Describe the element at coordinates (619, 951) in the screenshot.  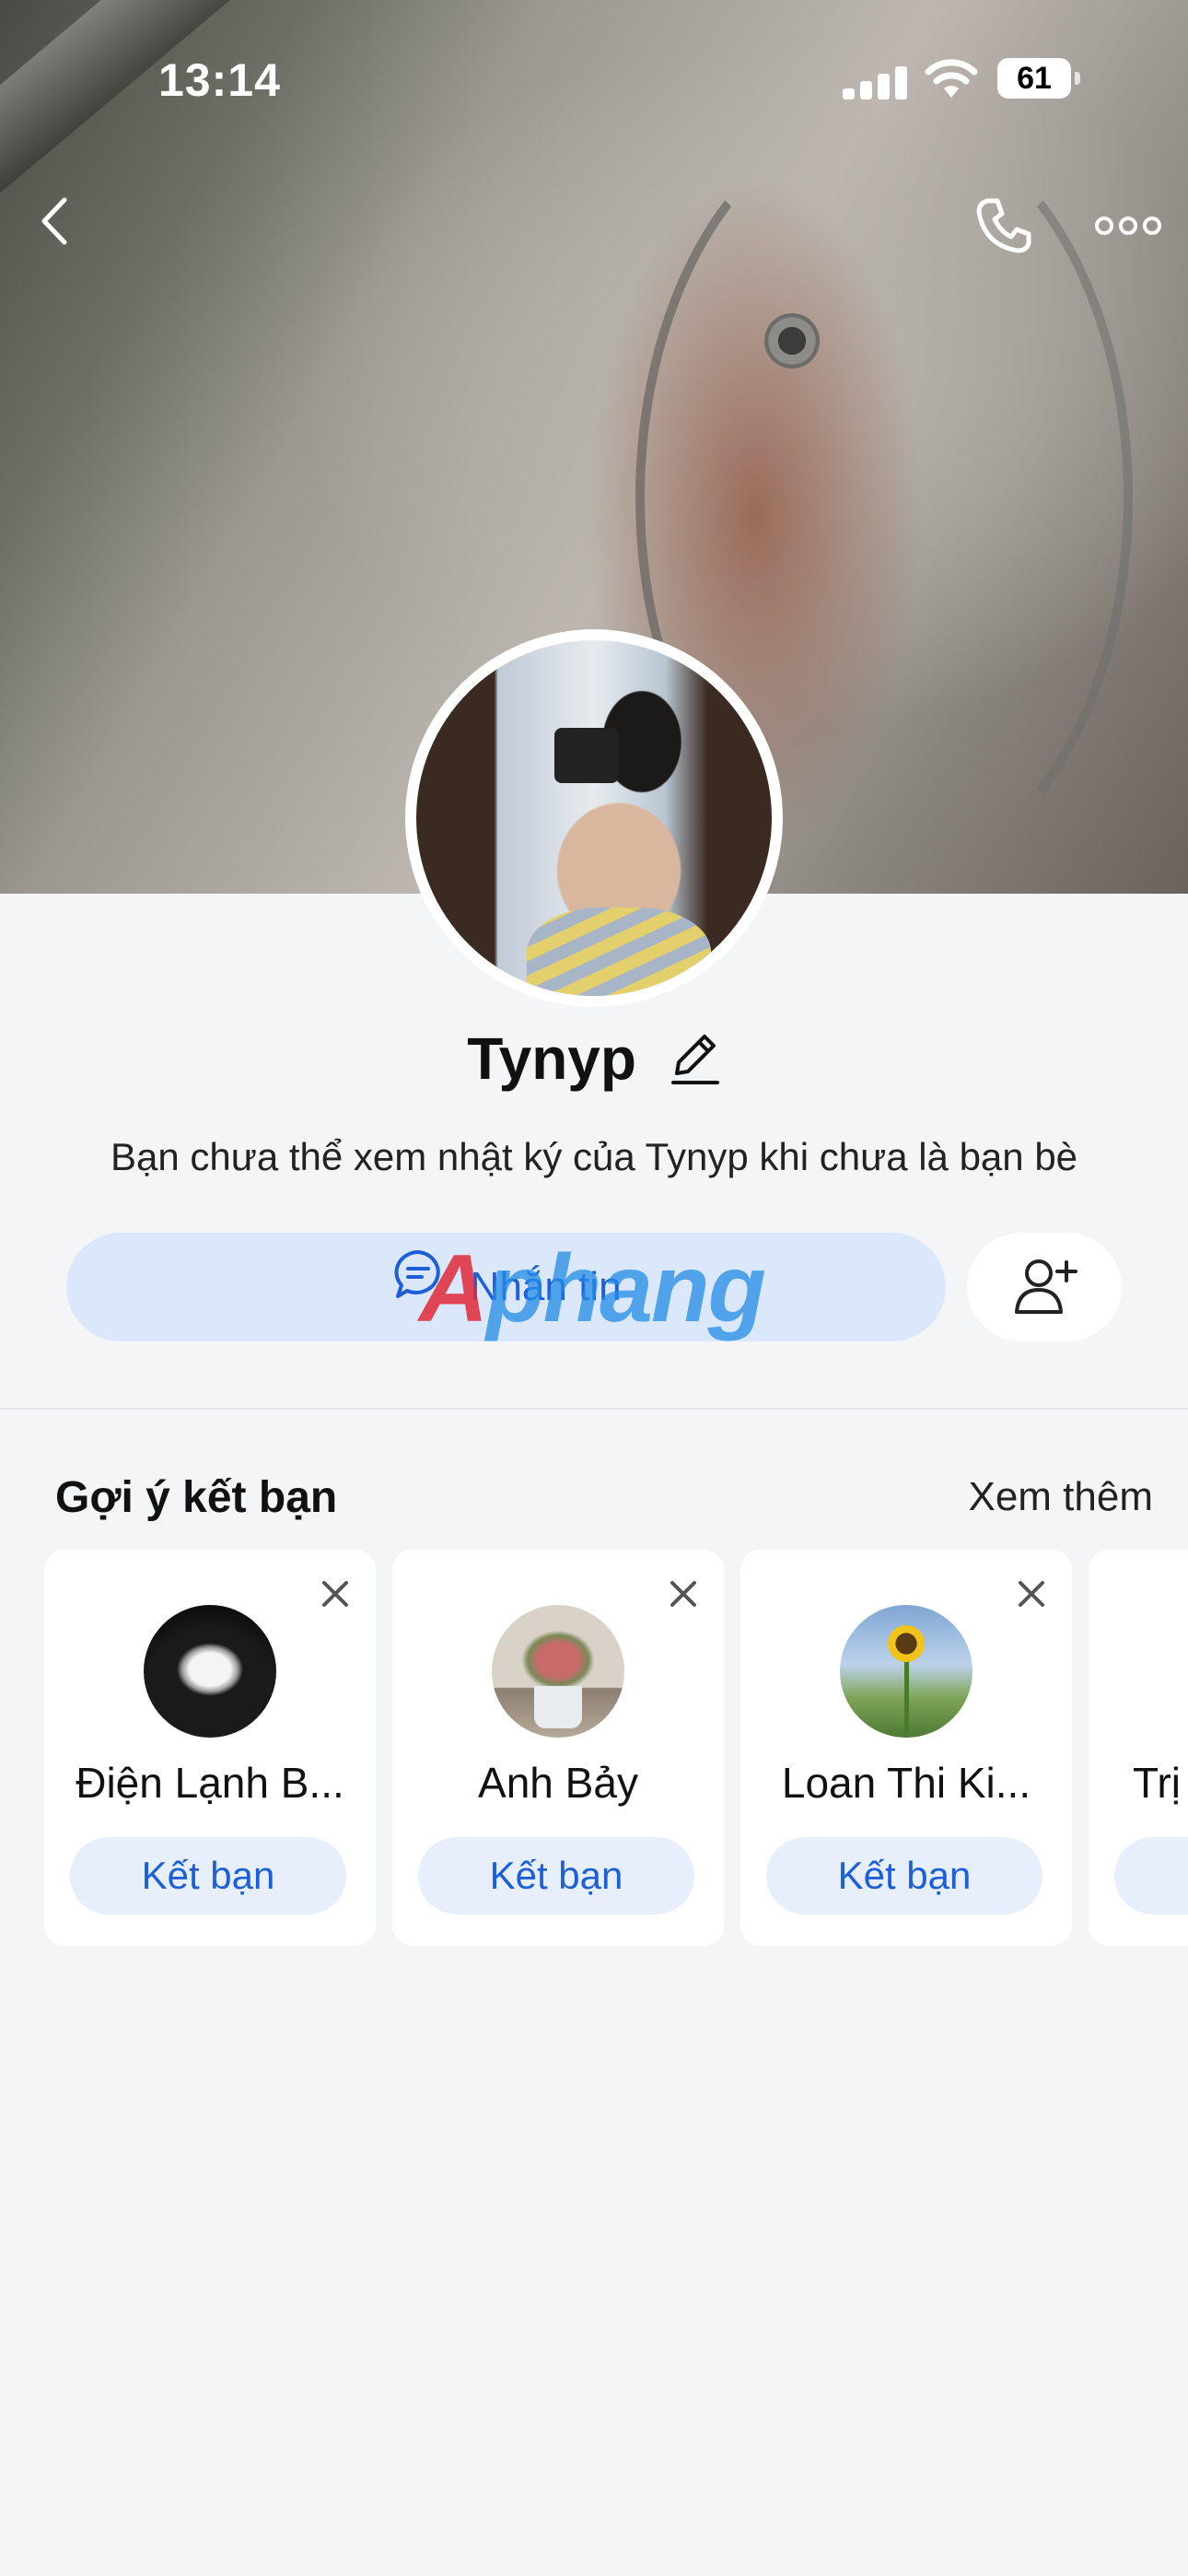
I see `avatar-clothing` at that location.